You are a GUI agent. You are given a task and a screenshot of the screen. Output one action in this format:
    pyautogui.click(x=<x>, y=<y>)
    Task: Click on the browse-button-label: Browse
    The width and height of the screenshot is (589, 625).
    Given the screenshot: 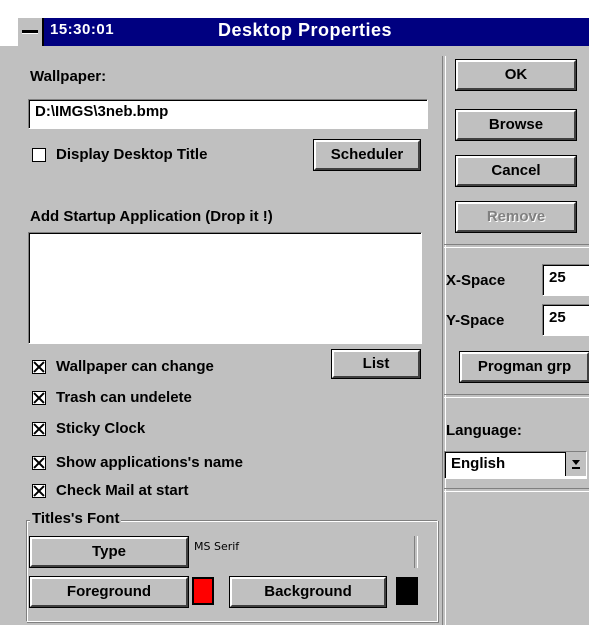 What is the action you would take?
    pyautogui.click(x=516, y=124)
    